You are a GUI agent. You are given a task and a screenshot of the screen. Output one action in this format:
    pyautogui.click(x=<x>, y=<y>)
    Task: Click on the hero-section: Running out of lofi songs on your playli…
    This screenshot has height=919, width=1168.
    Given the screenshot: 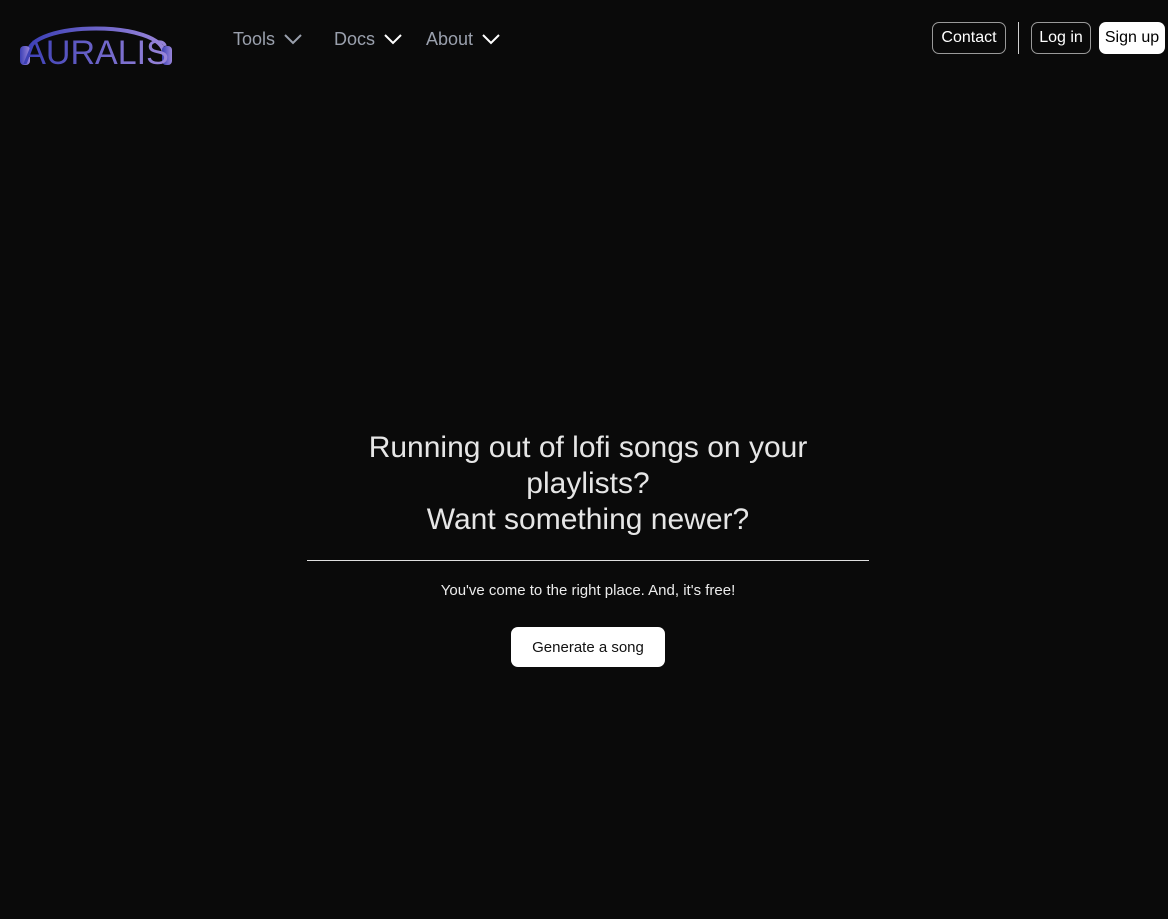 What is the action you would take?
    pyautogui.click(x=588, y=548)
    